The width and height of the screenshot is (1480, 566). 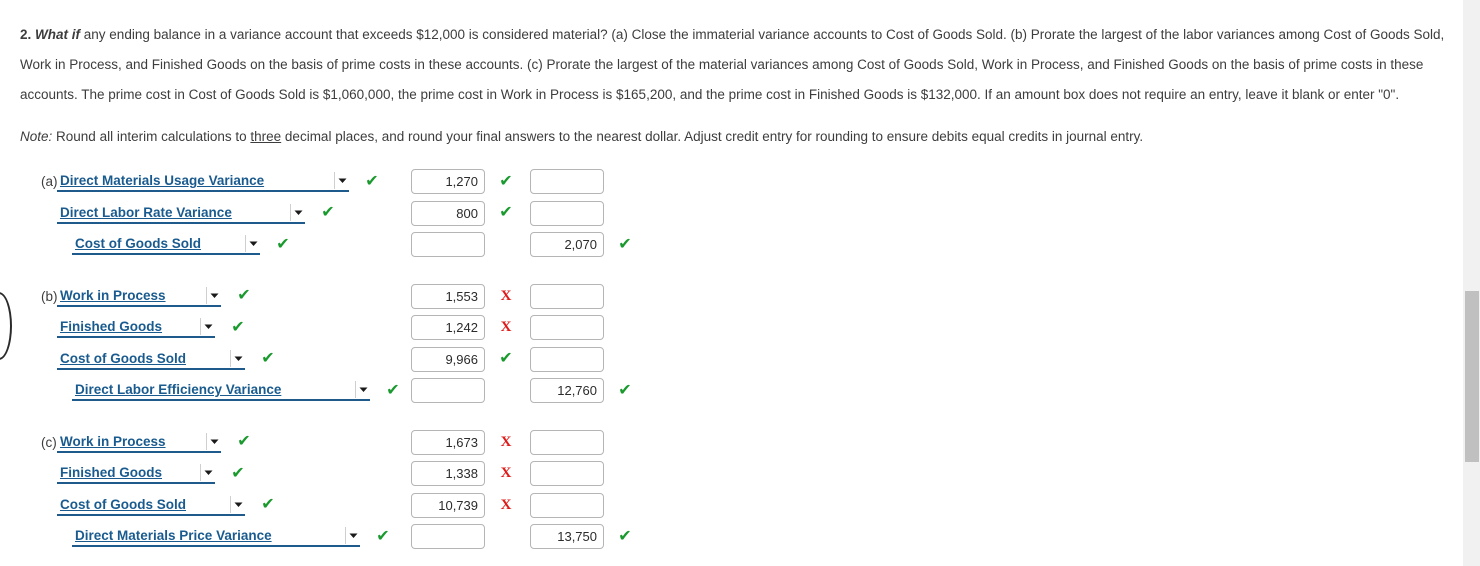 I want to click on account-select-wrapper: Direct Materials Usage Variance, so click(x=203, y=182).